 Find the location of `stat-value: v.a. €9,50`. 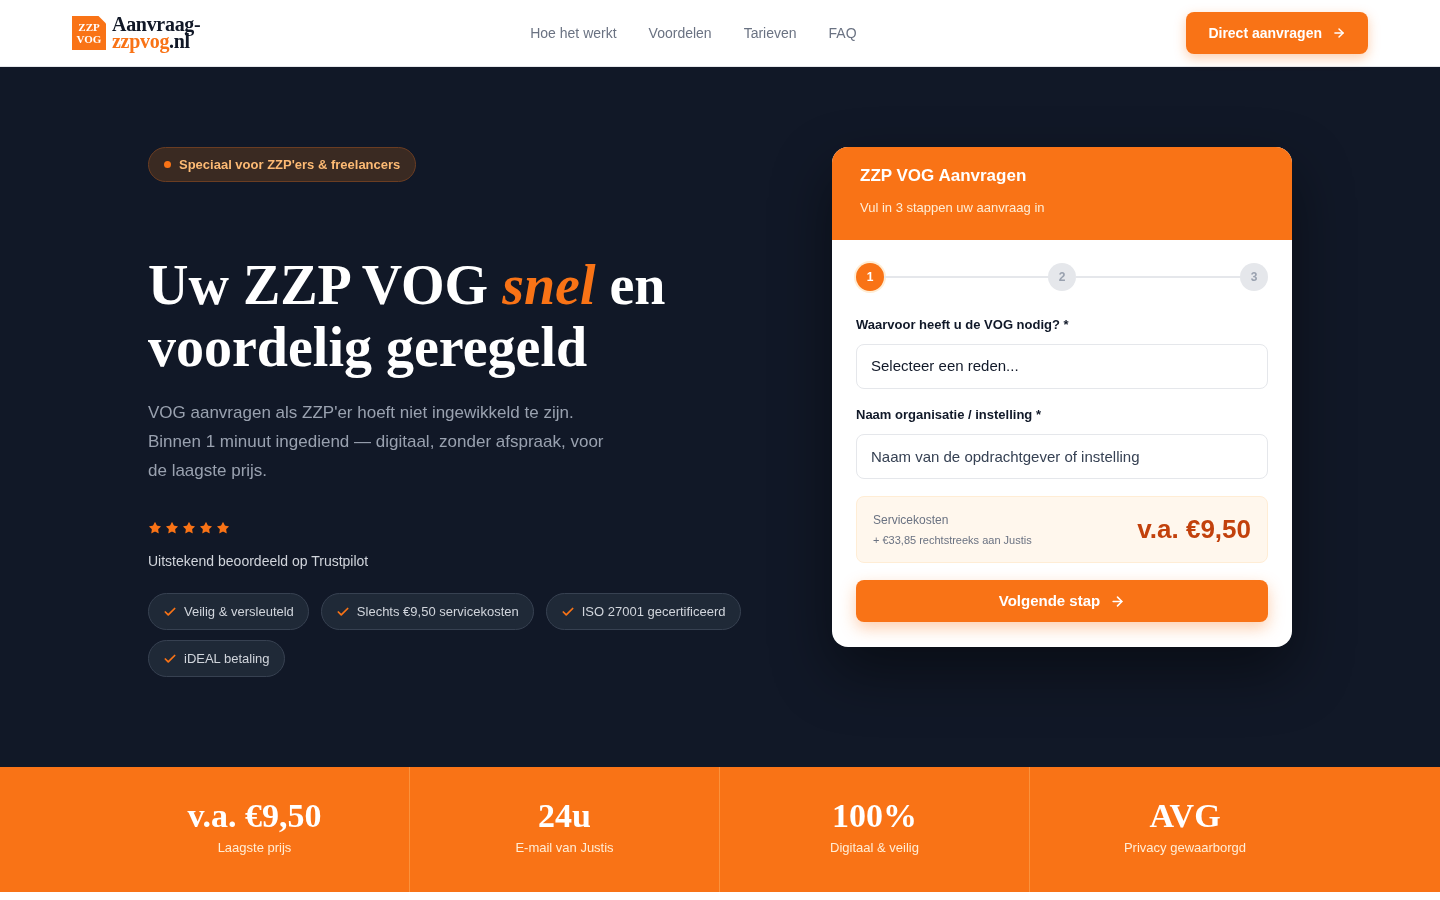

stat-value: v.a. €9,50 is located at coordinates (254, 816).